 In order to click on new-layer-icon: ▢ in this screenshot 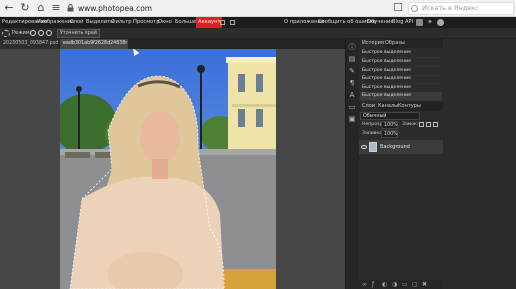, I will do `click(415, 284)`.